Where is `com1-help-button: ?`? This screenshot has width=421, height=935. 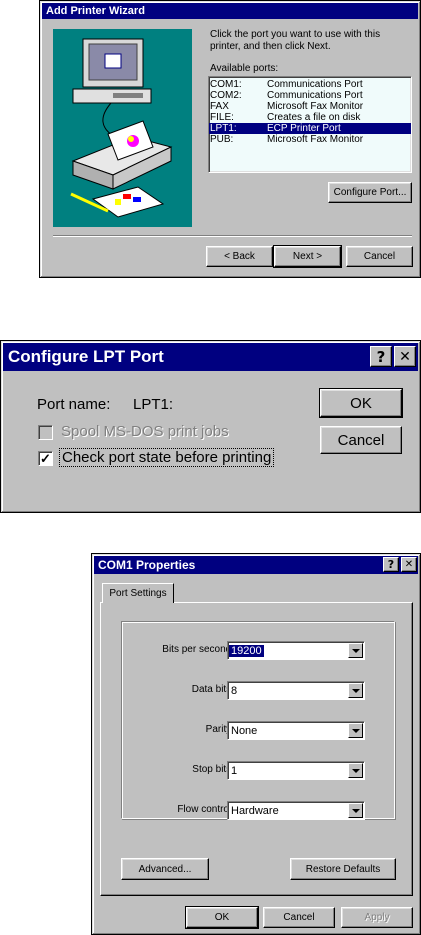
com1-help-button: ? is located at coordinates (391, 564).